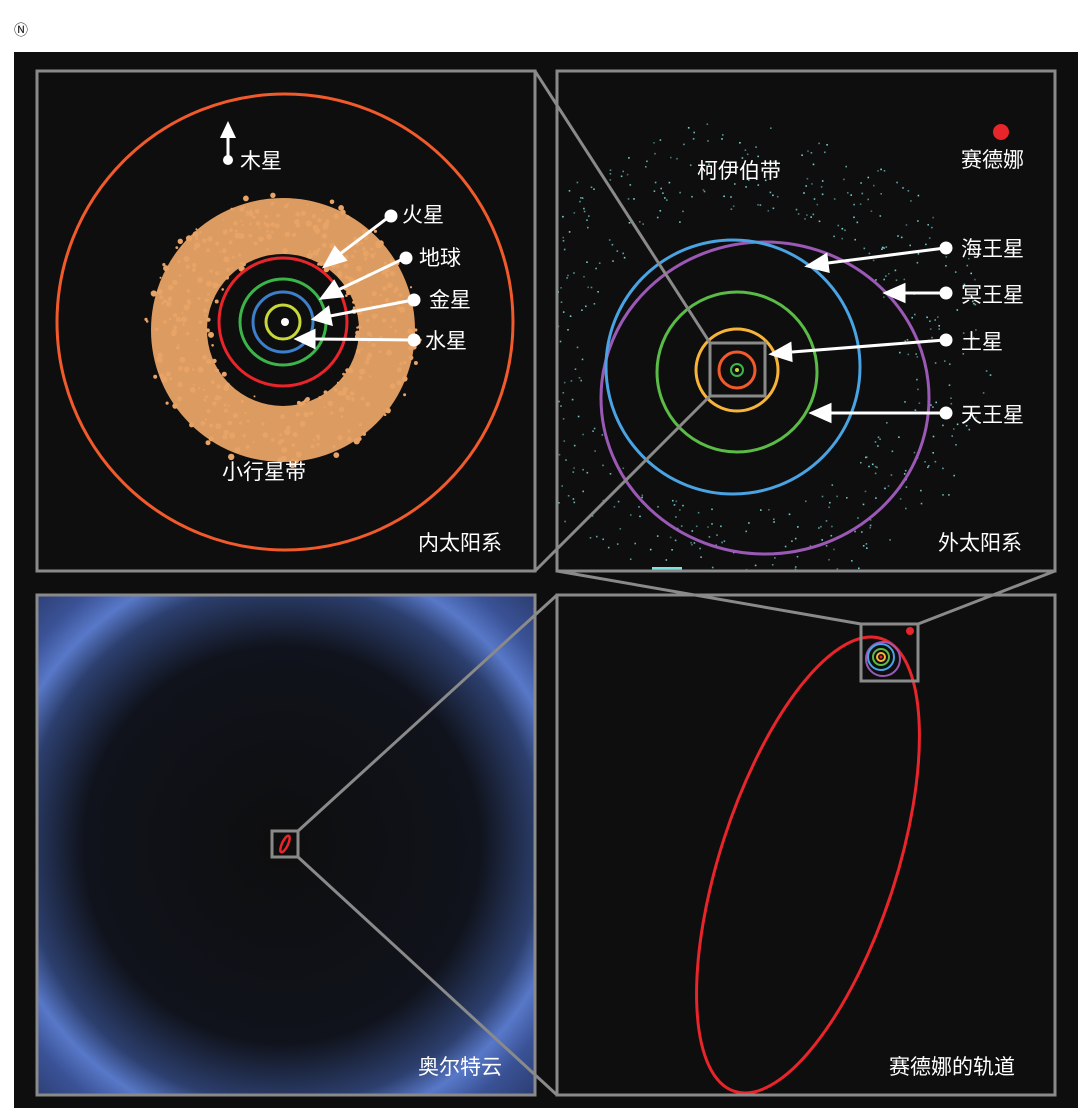 Image resolution: width=1088 pixels, height=1108 pixels. I want to click on label-saturn: 土星, so click(982, 342).